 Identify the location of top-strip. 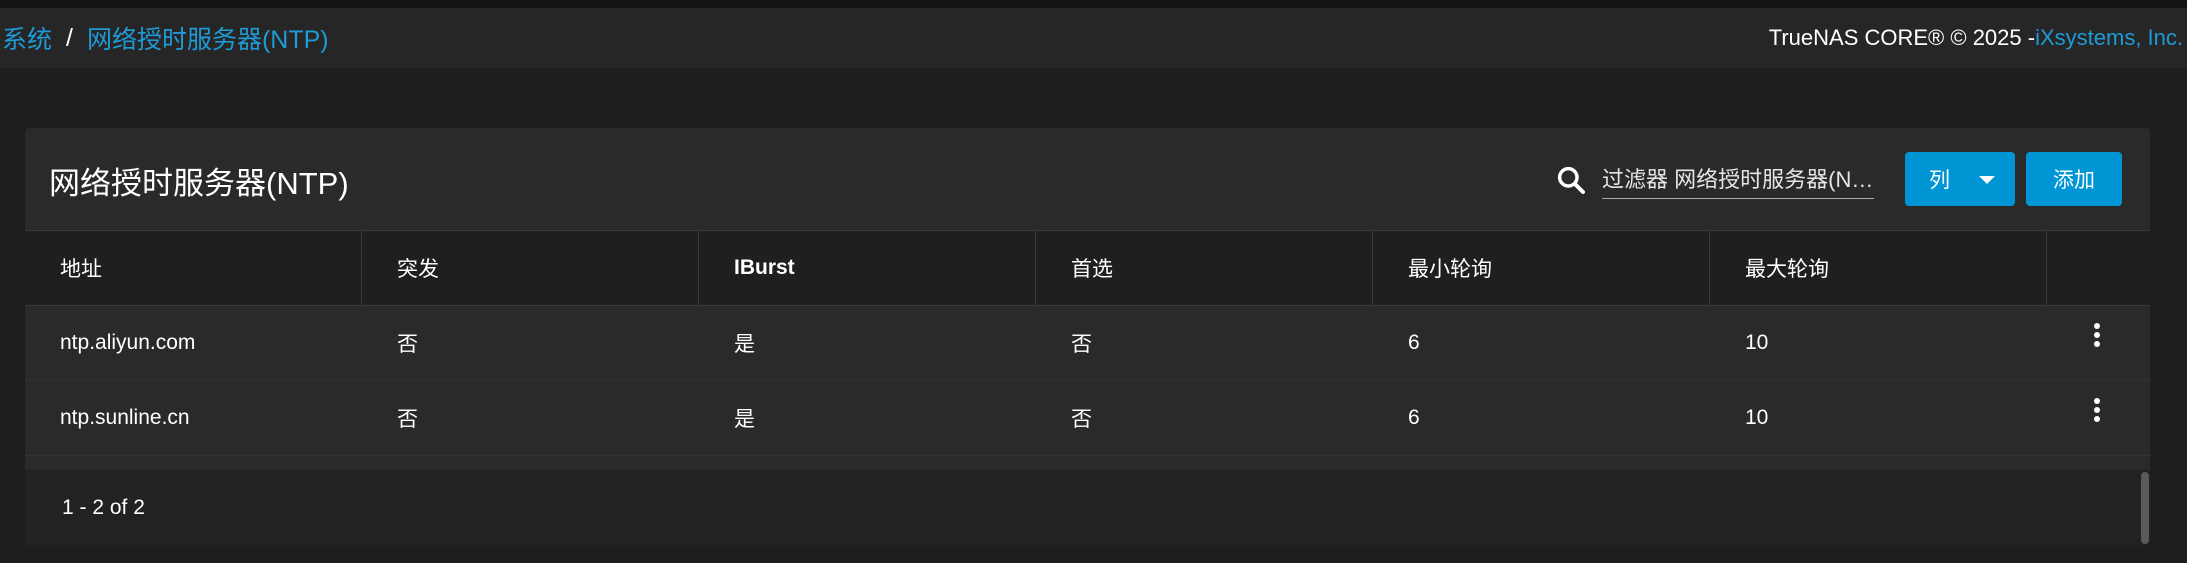
(1093, 4).